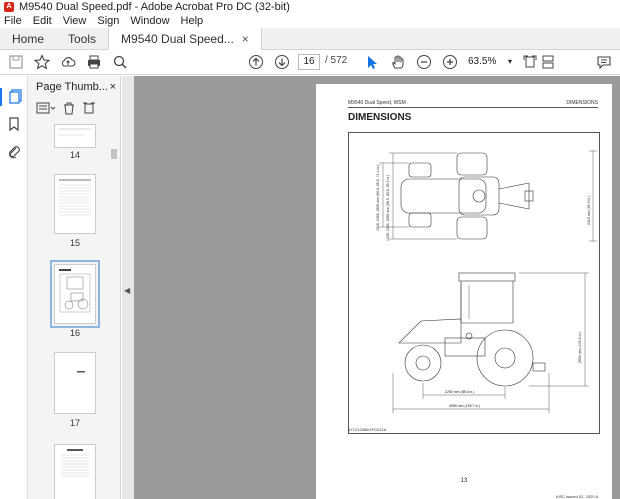  Describe the element at coordinates (113, 87) in the screenshot. I see `close-panel-icon: ×` at that location.